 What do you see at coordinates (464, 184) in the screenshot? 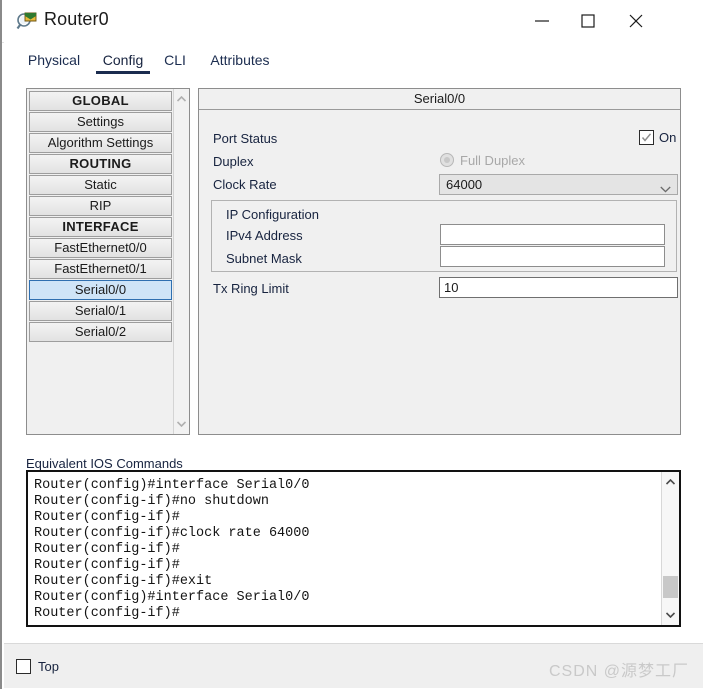
I see `clock-rate-value: 64000` at bounding box center [464, 184].